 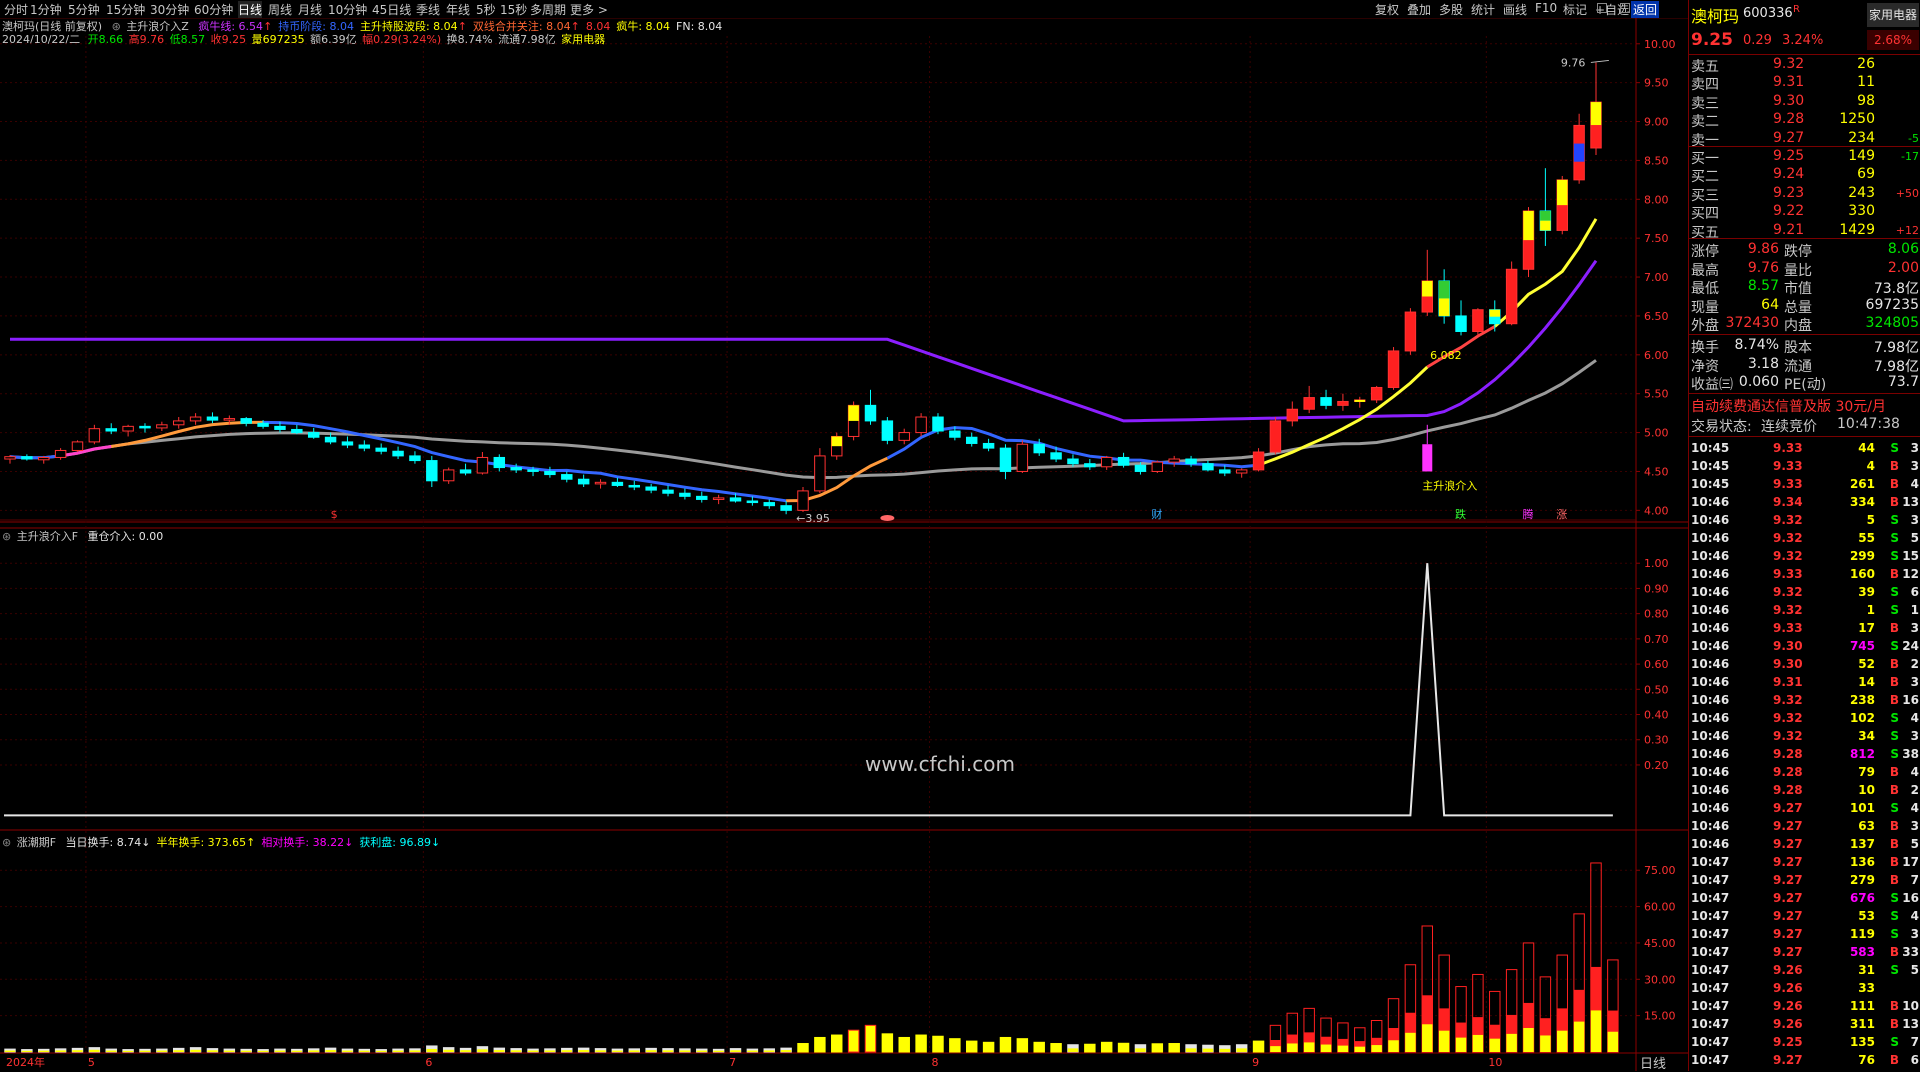 What do you see at coordinates (1804, 194) in the screenshot?
I see `bids-row: 买三 9.23 243 +50` at bounding box center [1804, 194].